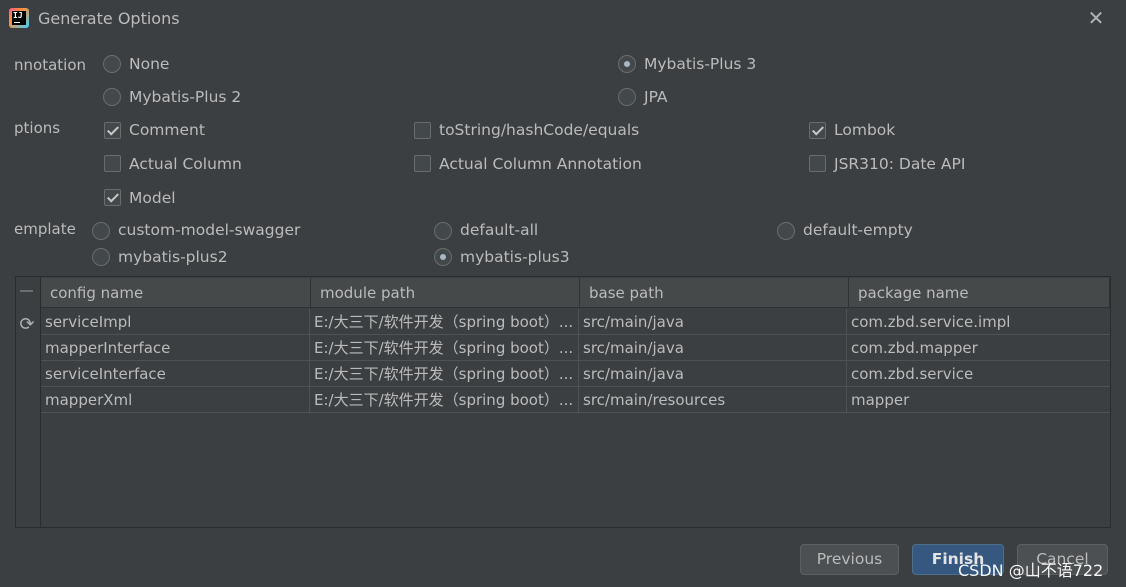 Image resolution: width=1126 pixels, height=587 pixels. I want to click on csdn-watermark: CSDN @山不语722, so click(1031, 570).